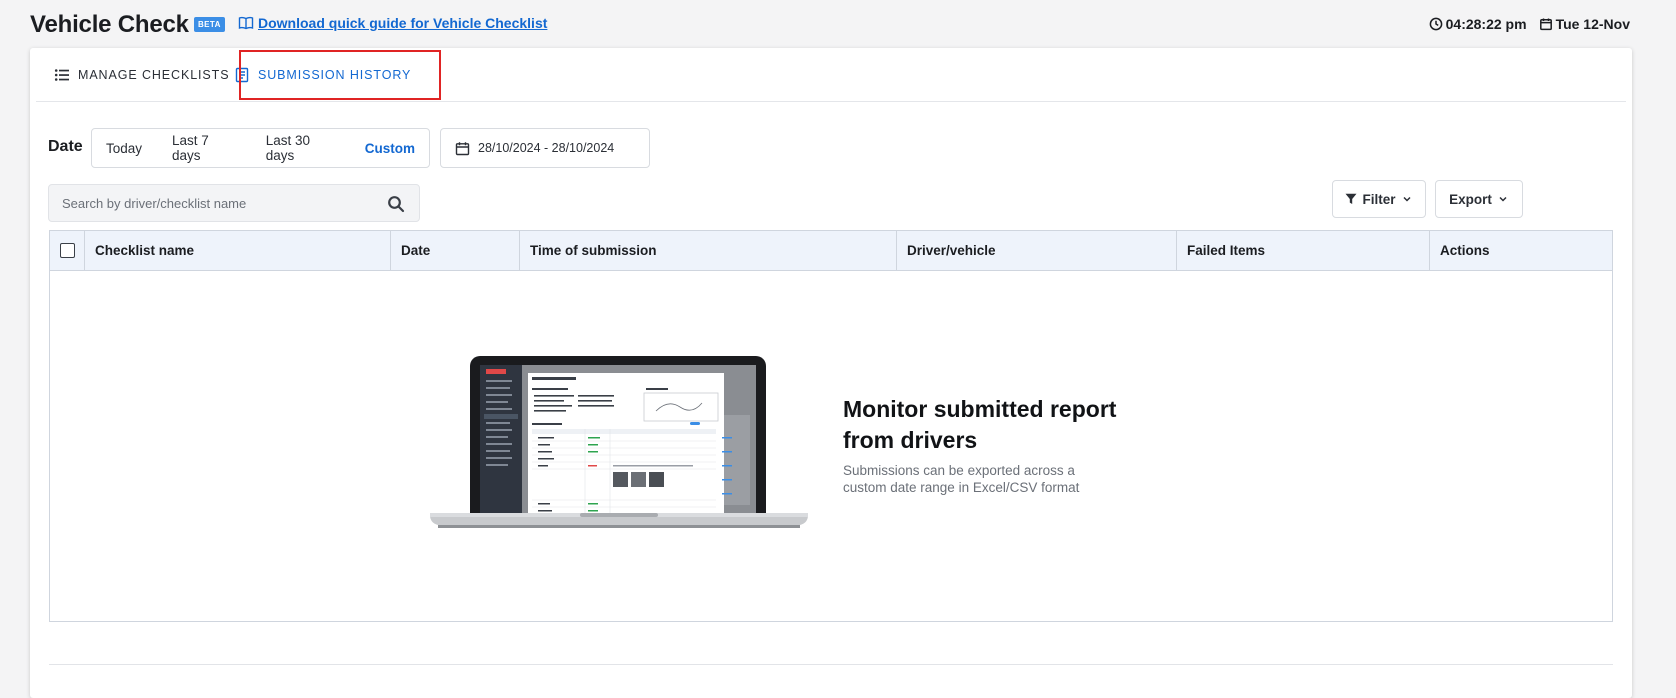 The height and width of the screenshot is (698, 1676). What do you see at coordinates (109, 24) in the screenshot?
I see `page-title: Vehicle Check` at bounding box center [109, 24].